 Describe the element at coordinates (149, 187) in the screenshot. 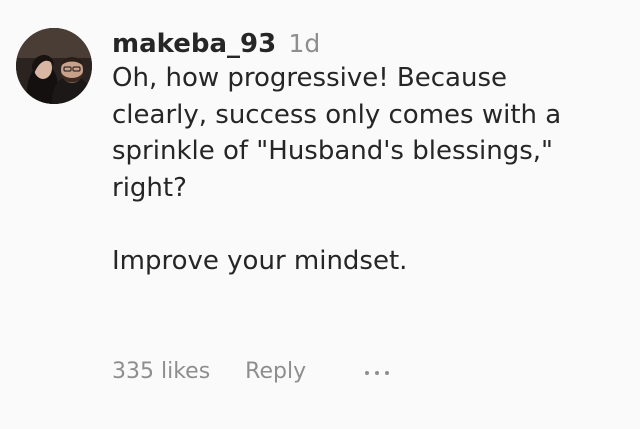

I see `comment-text-line: right?` at that location.